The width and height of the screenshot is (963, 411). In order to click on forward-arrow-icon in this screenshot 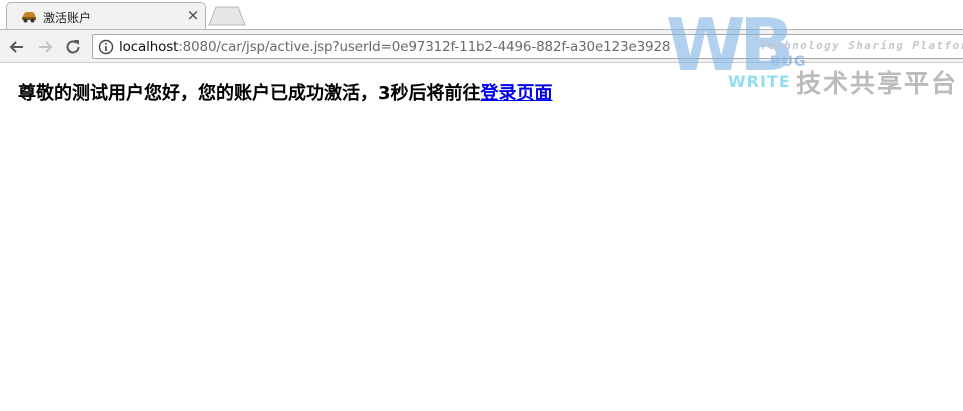, I will do `click(45, 47)`.